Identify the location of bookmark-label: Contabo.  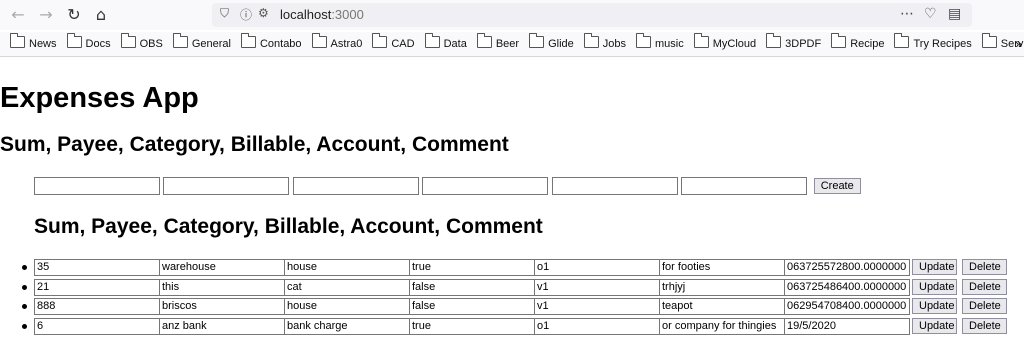
(280, 44).